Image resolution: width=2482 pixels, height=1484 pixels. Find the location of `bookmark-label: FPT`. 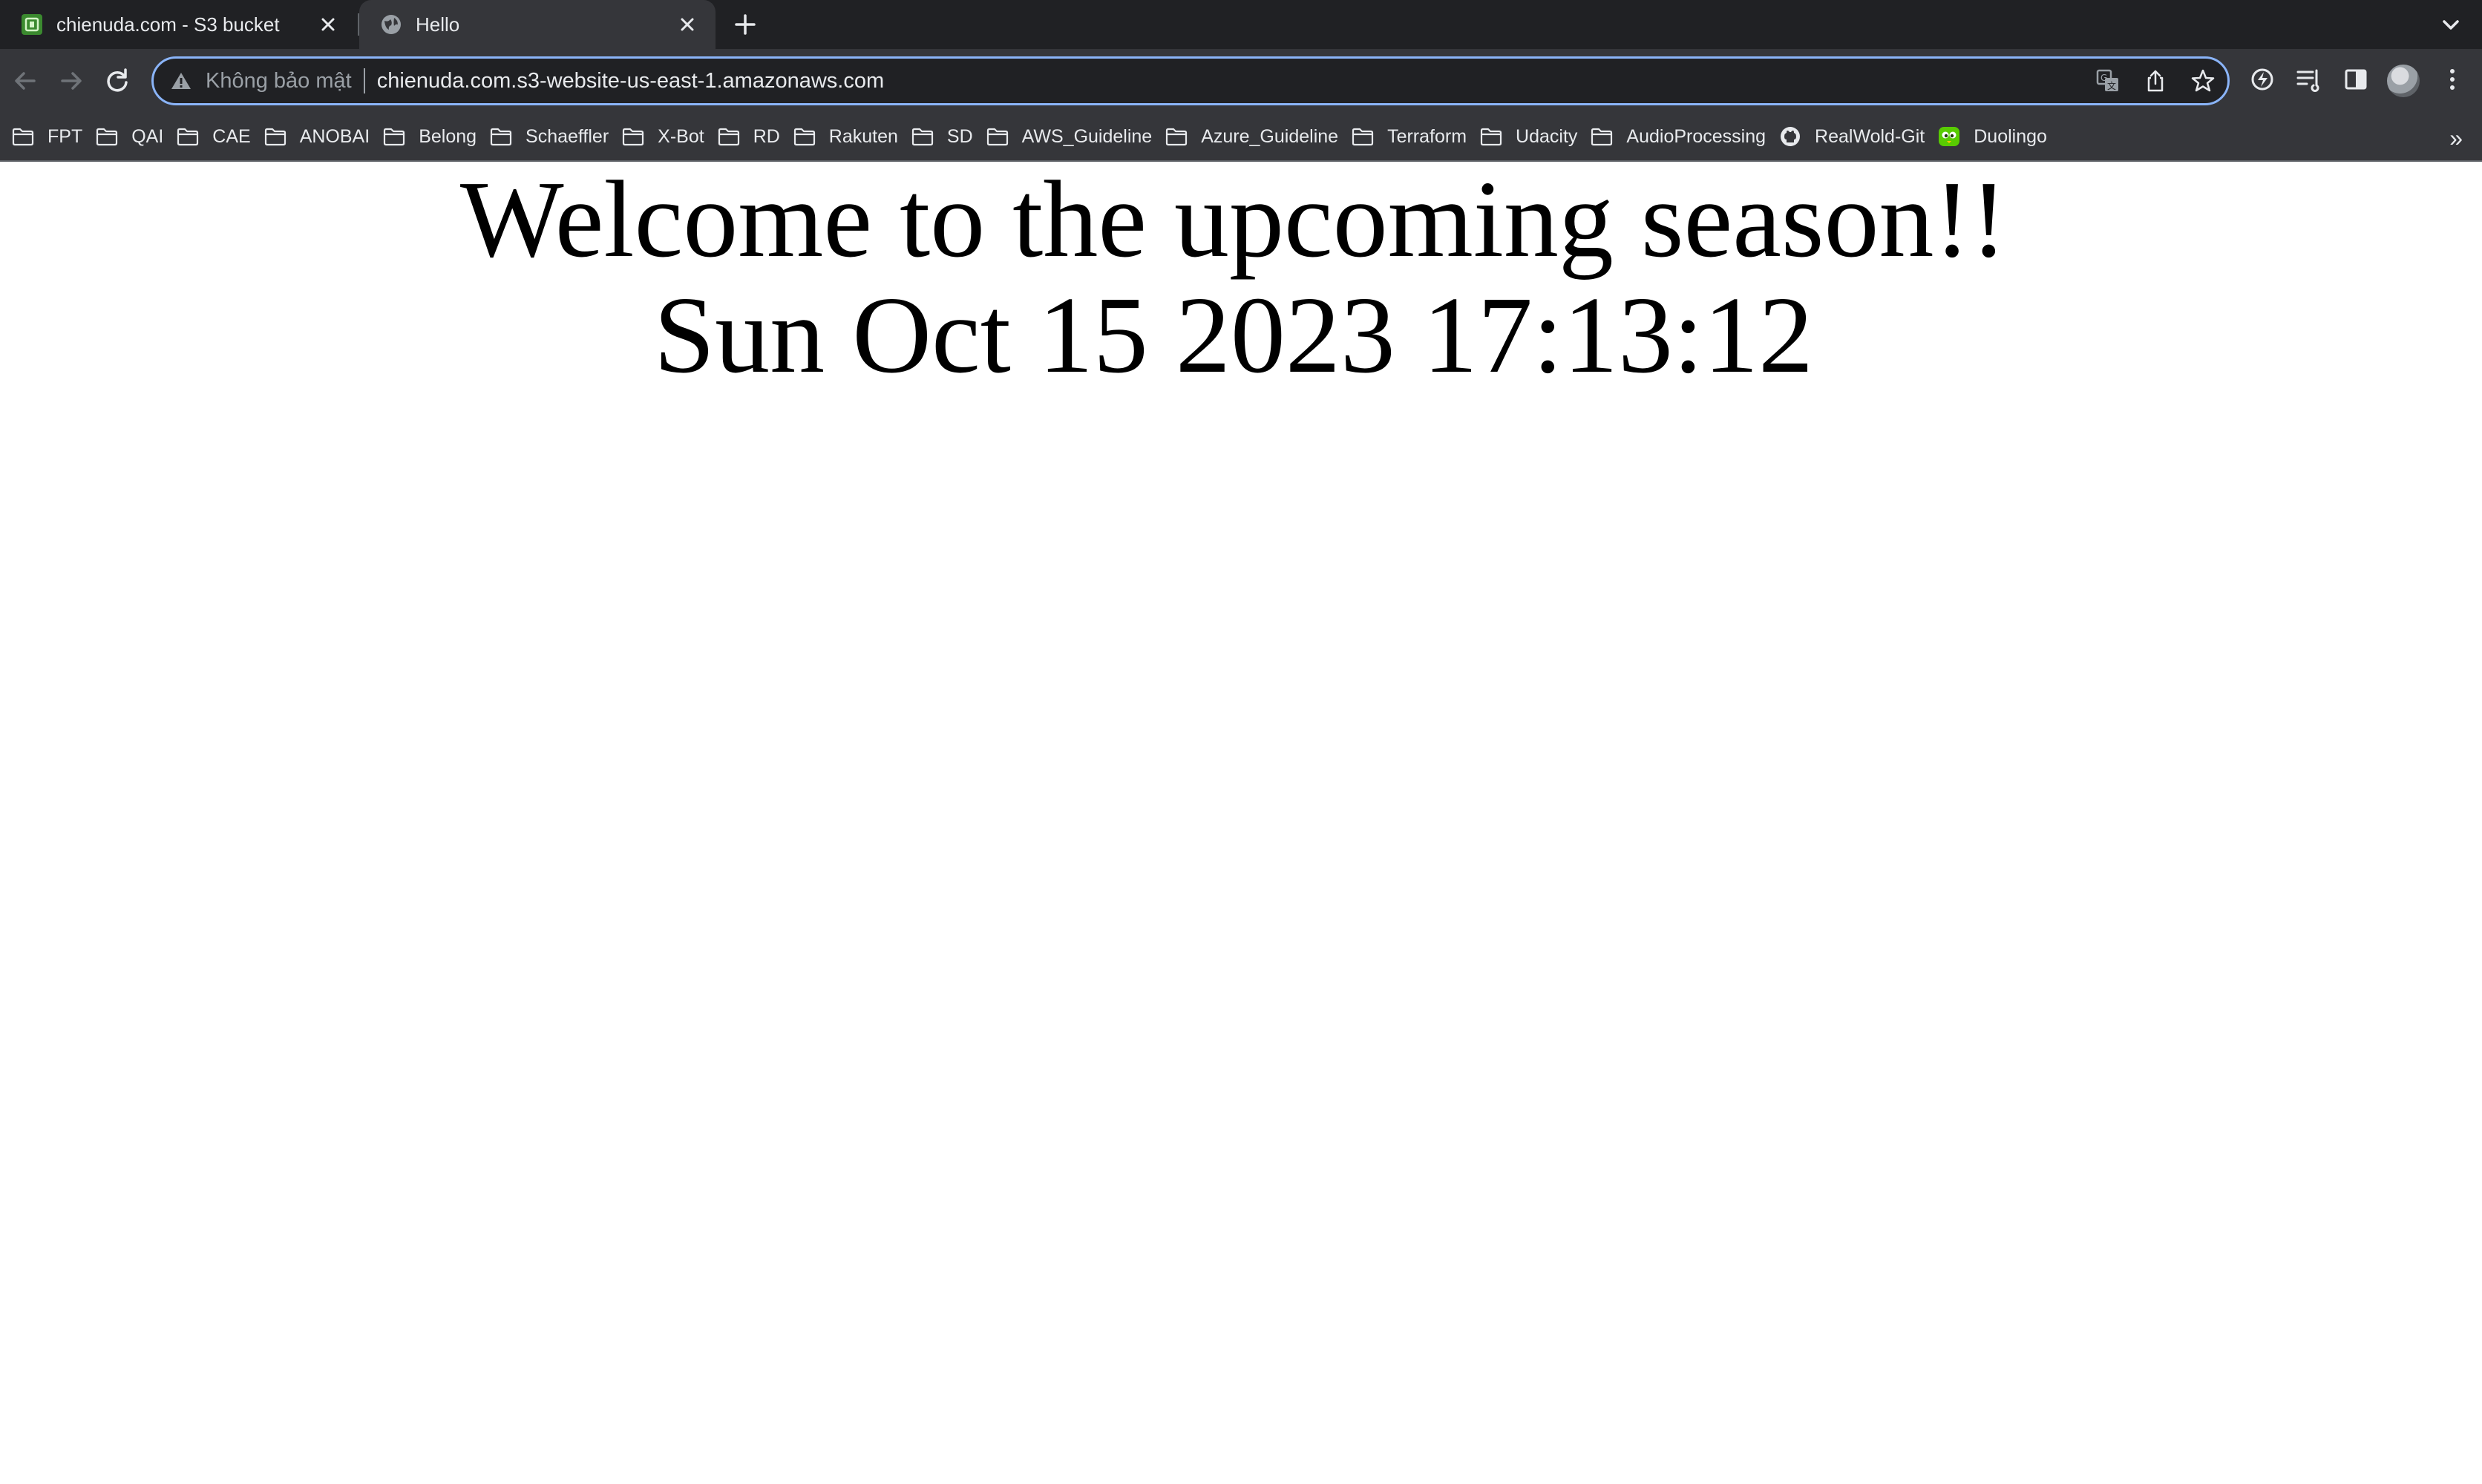

bookmark-label: FPT is located at coordinates (65, 136).